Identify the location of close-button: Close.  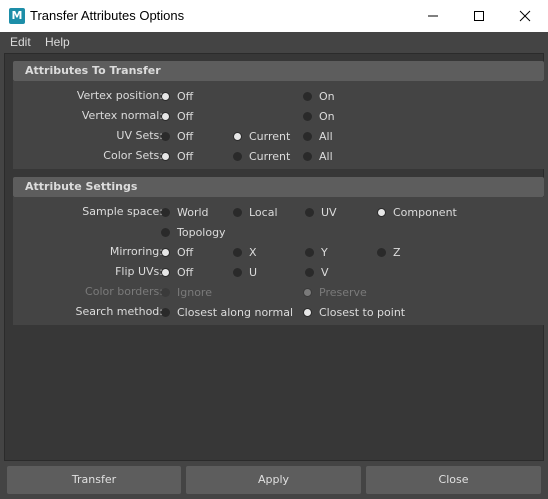
(453, 480).